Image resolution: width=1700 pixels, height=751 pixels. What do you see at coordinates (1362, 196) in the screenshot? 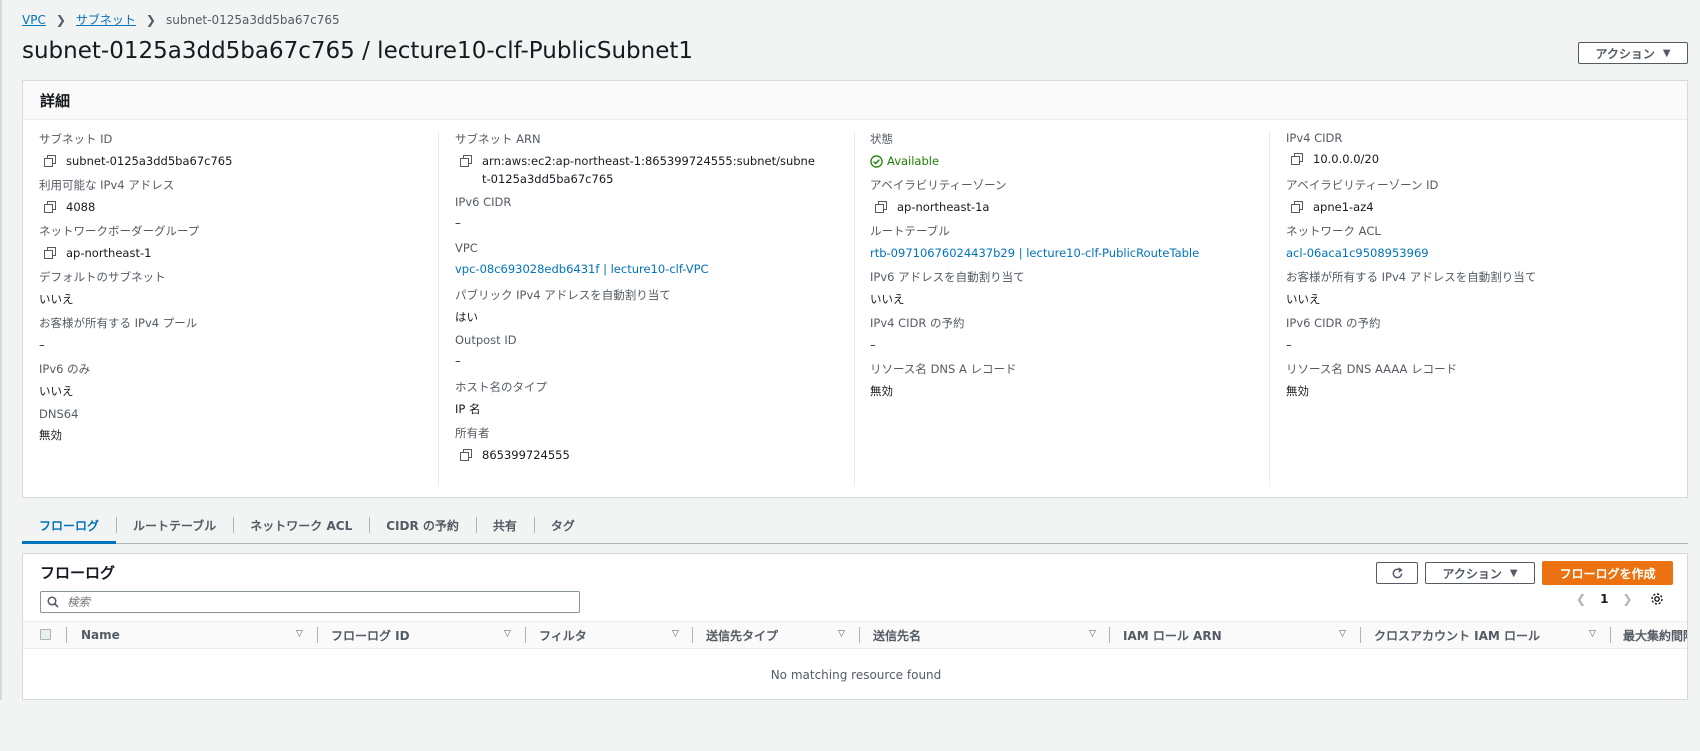
I see `availability-zone-id-field: アベイラビリティーゾーン ID apne1-az4` at bounding box center [1362, 196].